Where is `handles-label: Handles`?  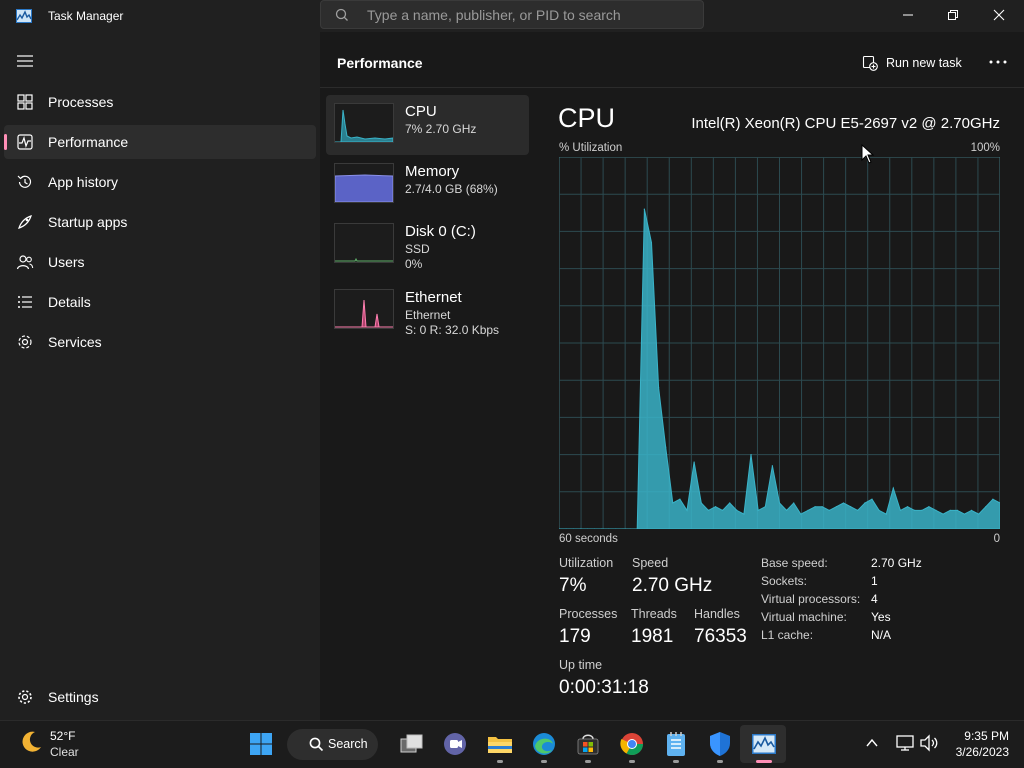
handles-label: Handles is located at coordinates (717, 614).